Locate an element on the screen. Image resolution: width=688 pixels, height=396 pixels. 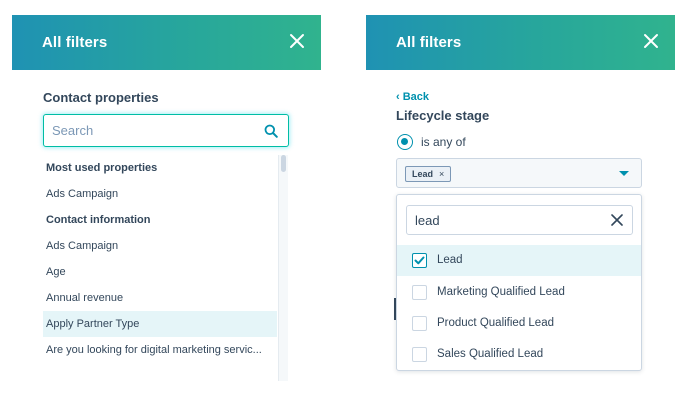
tag-remove-icon: × is located at coordinates (441, 174).